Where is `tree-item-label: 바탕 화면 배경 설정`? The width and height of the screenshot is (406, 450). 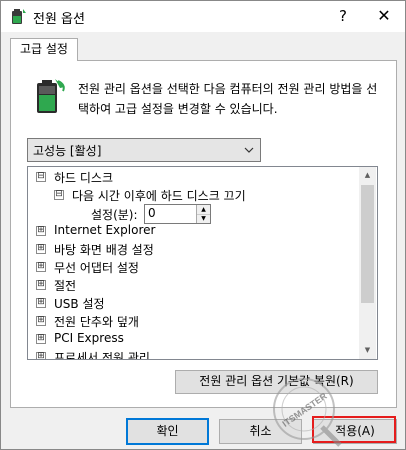
tree-item-label: 바탕 화면 배경 설정 is located at coordinates (104, 250).